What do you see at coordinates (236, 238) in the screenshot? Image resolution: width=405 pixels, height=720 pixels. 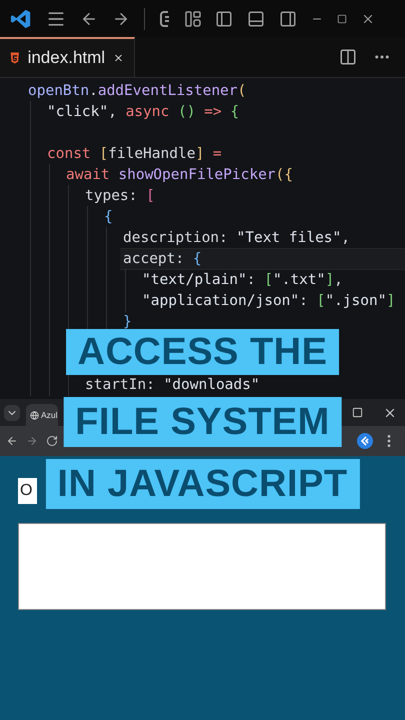 I see `code-line: description: "Text files",` at bounding box center [236, 238].